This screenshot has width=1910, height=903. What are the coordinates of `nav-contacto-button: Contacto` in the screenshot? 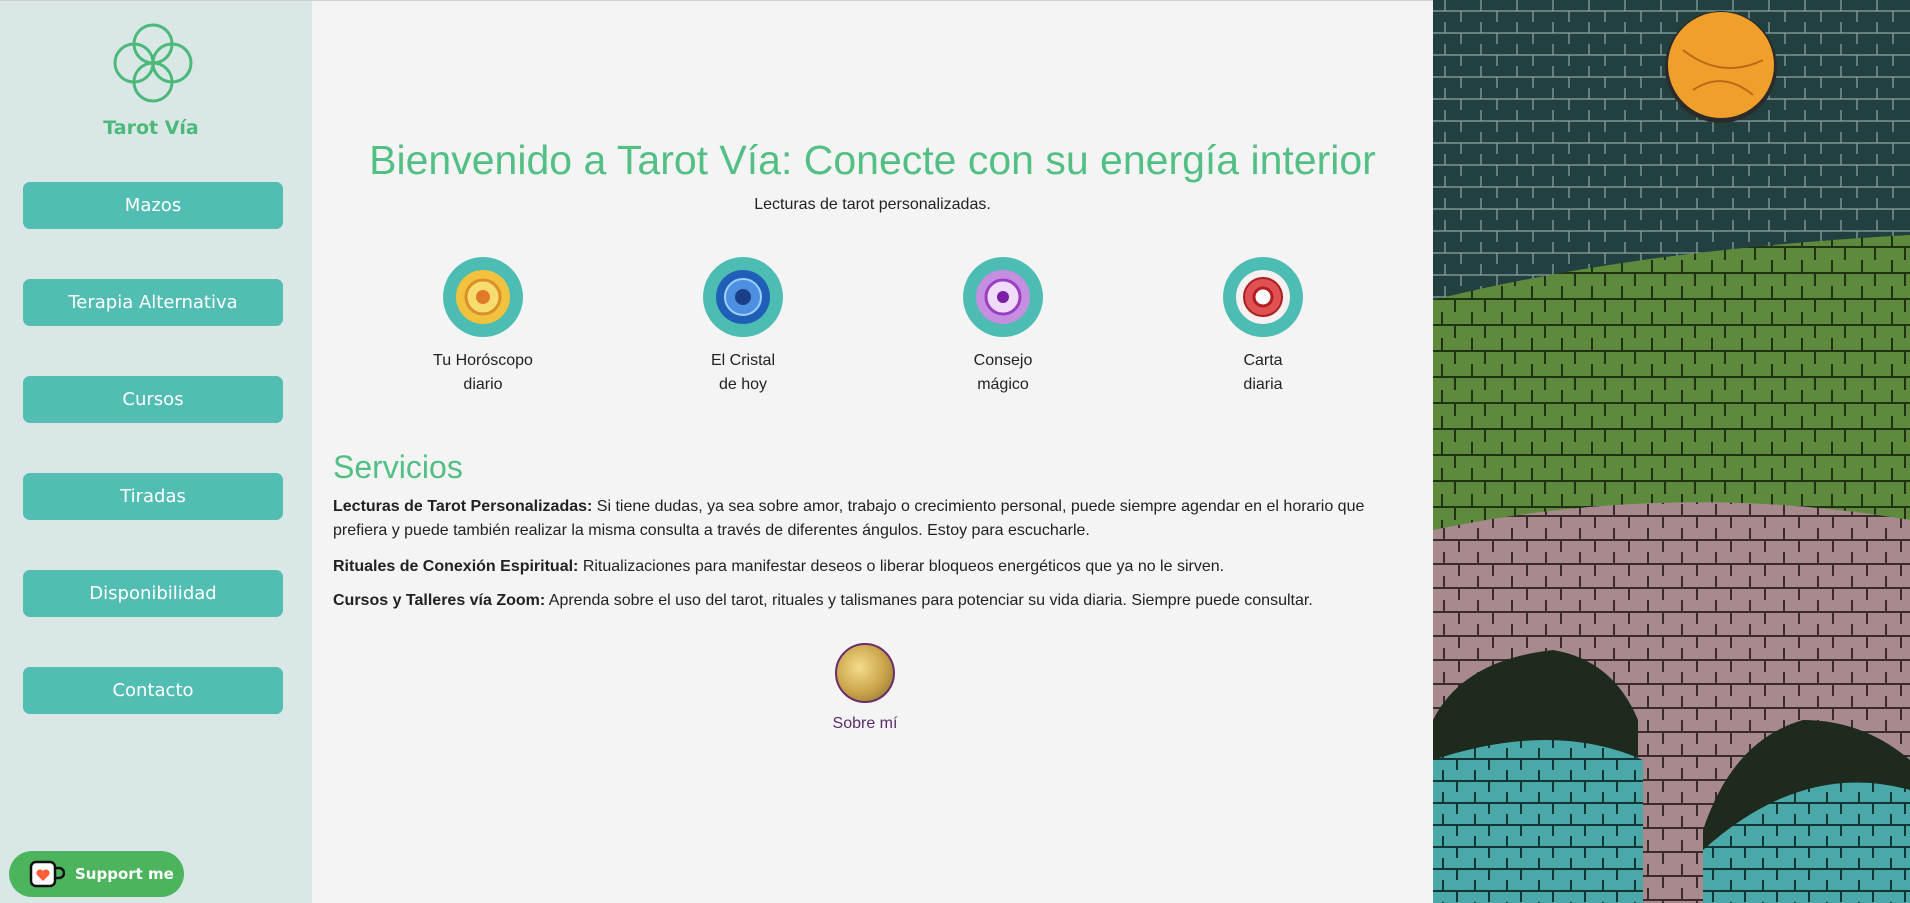 It's located at (153, 690).